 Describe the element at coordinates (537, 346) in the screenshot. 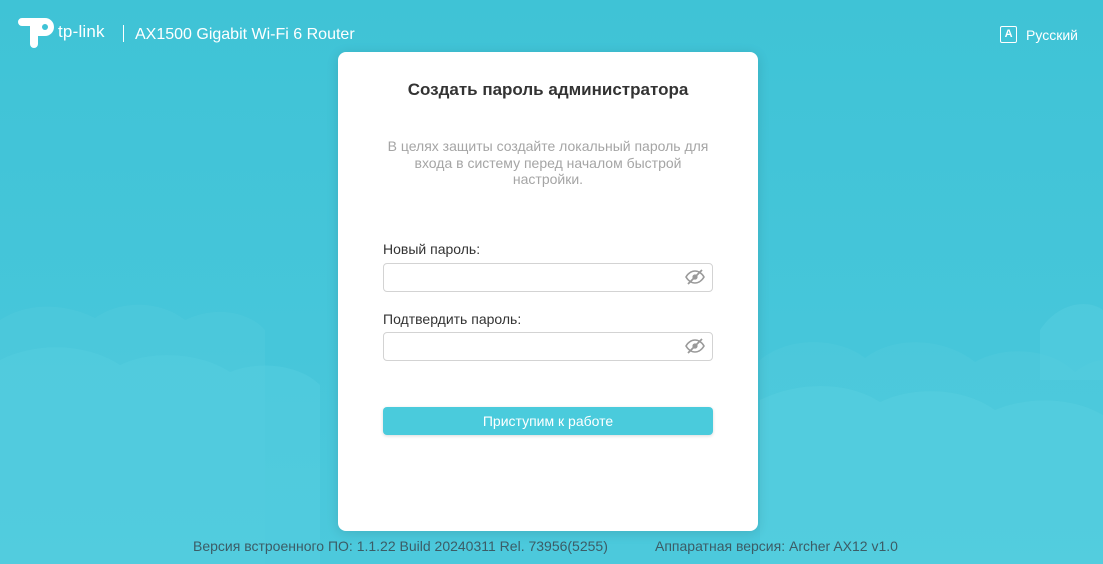

I see `confirm-password-input` at that location.